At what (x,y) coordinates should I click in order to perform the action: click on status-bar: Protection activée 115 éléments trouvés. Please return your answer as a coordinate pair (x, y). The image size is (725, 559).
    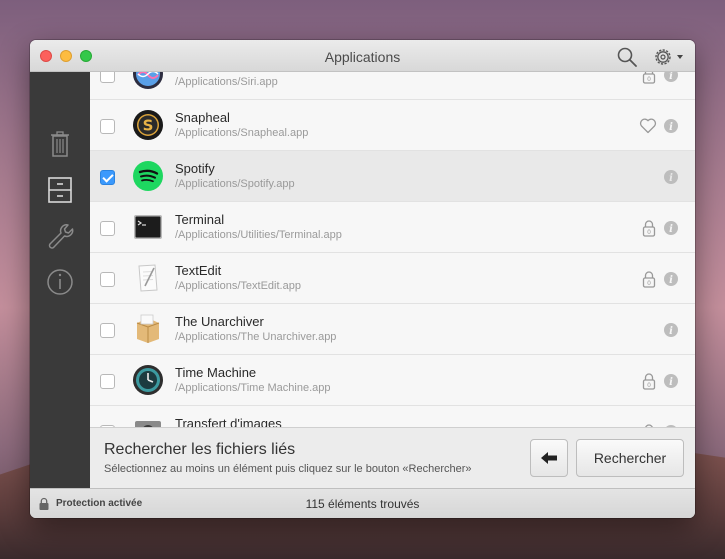
    Looking at the image, I should click on (362, 503).